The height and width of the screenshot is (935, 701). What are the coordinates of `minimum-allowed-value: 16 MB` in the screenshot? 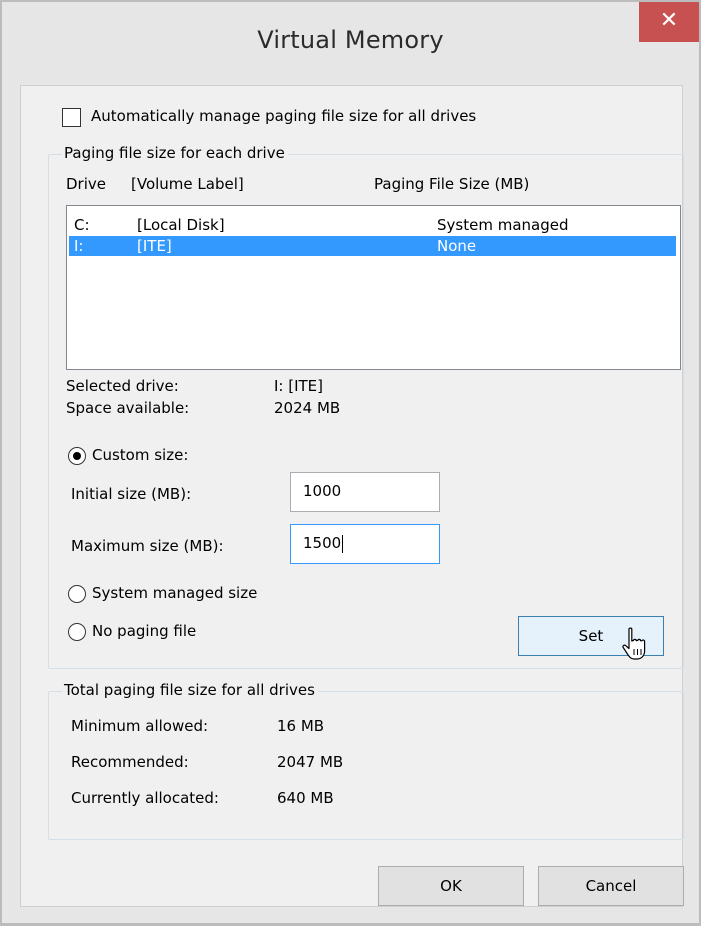 It's located at (301, 726).